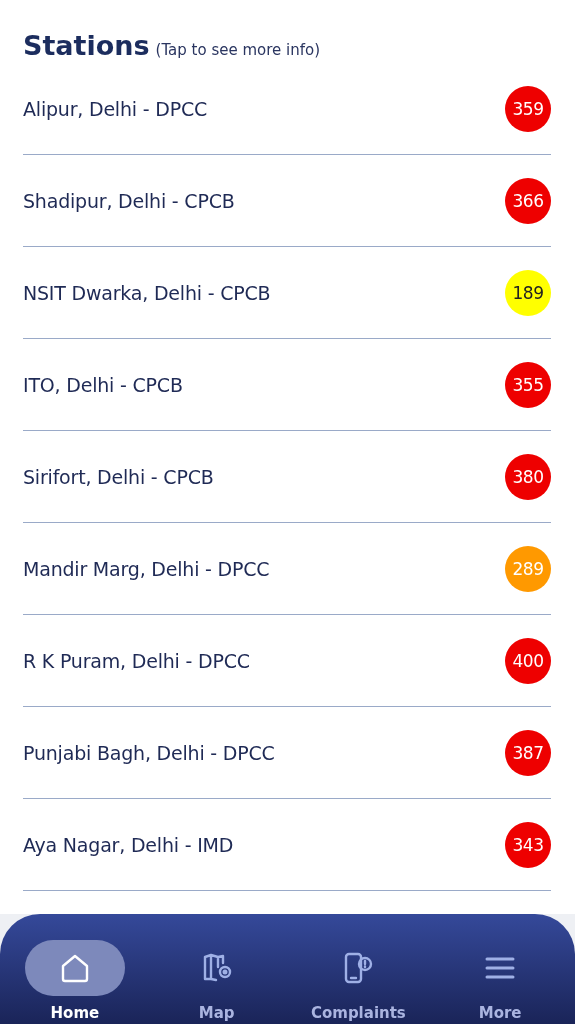 The height and width of the screenshot is (1024, 575). Describe the element at coordinates (115, 108) in the screenshot. I see `station-name: Alipur, Delhi - DPCC` at that location.